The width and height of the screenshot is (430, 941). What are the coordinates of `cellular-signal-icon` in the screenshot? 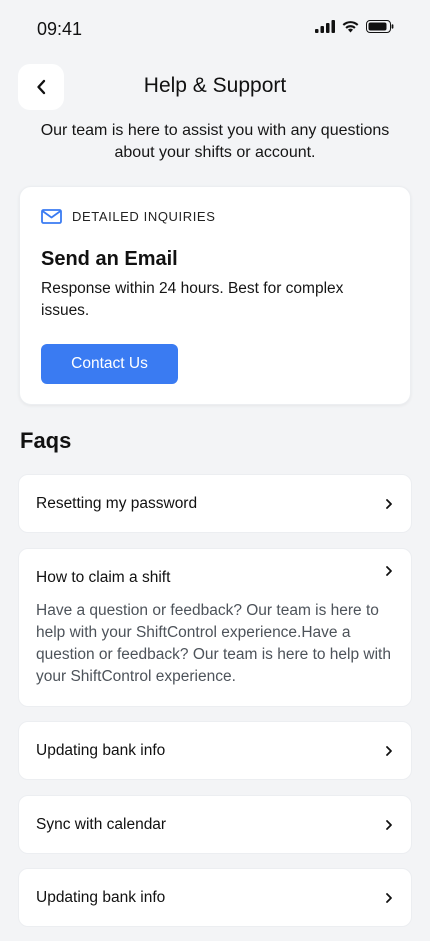 It's located at (325, 26).